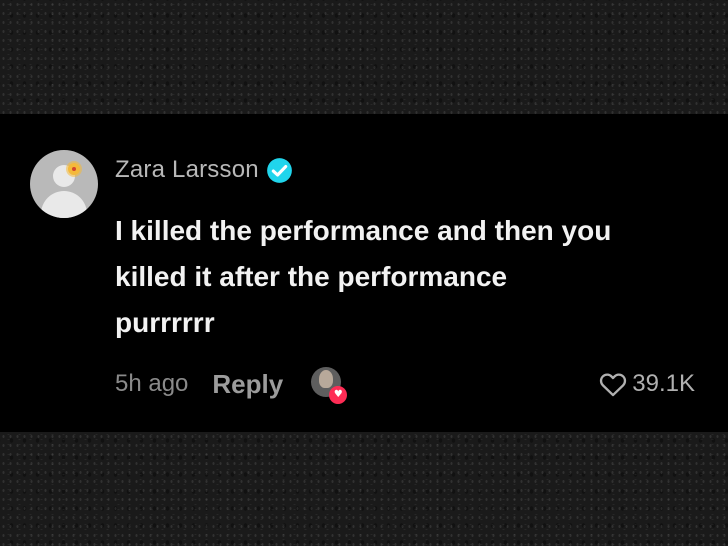 The image size is (728, 546). I want to click on comment-text-line: I killed the performance and then you, so click(363, 230).